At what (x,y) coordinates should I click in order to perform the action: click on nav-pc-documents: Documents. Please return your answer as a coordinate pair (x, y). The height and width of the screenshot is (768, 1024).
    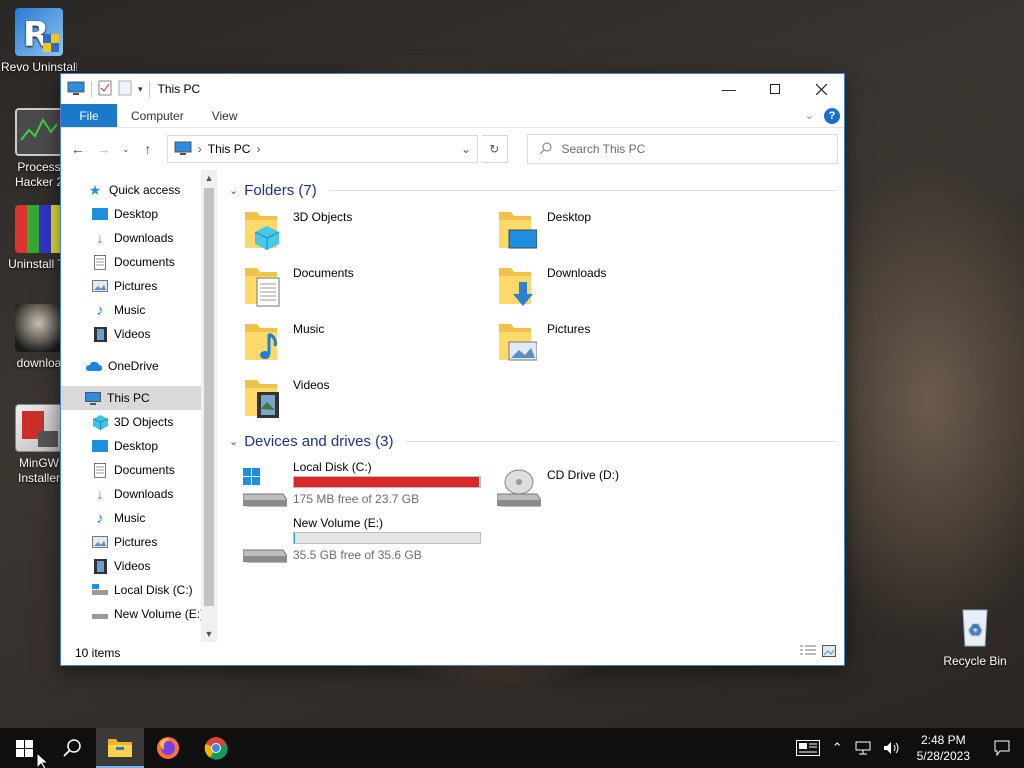
    Looking at the image, I should click on (139, 470).